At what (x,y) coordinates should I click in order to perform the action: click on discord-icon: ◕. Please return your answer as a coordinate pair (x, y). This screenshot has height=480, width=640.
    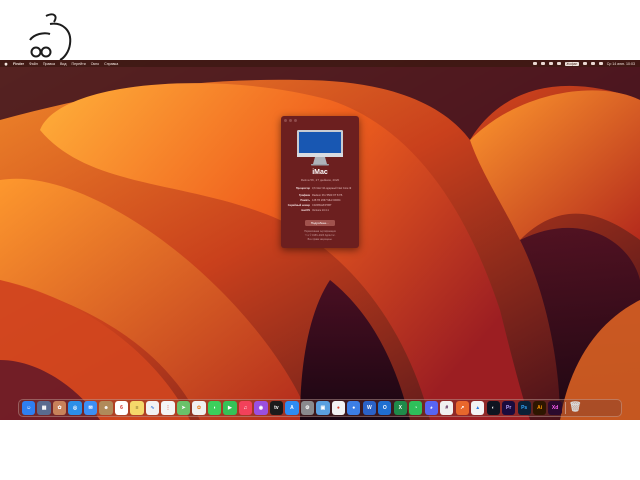
    Looking at the image, I should click on (431, 408).